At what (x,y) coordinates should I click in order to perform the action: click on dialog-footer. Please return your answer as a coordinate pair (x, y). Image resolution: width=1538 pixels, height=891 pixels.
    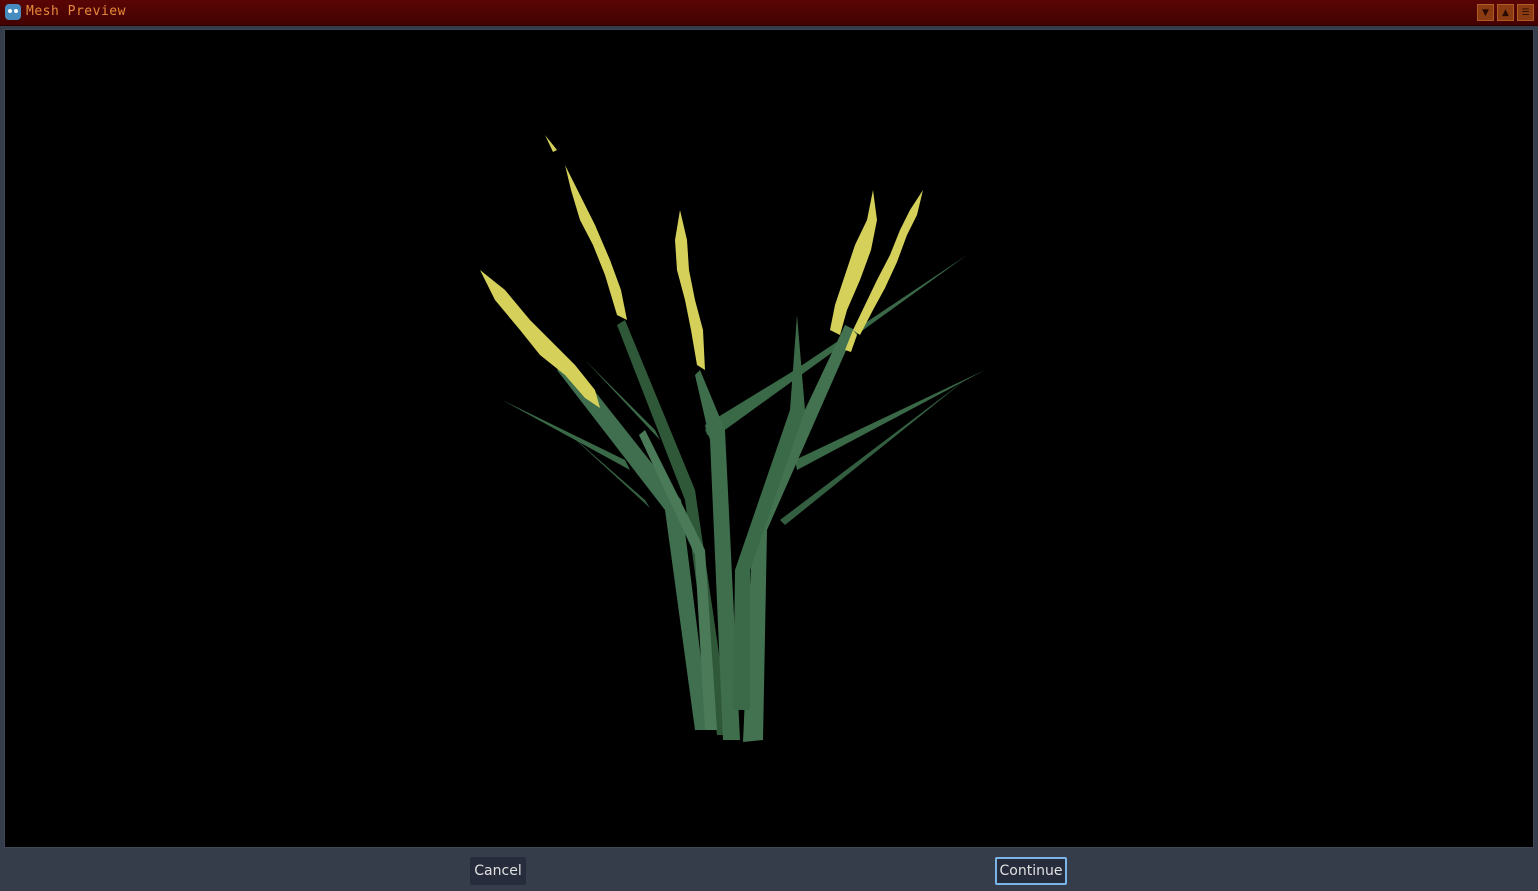
    Looking at the image, I should click on (769, 869).